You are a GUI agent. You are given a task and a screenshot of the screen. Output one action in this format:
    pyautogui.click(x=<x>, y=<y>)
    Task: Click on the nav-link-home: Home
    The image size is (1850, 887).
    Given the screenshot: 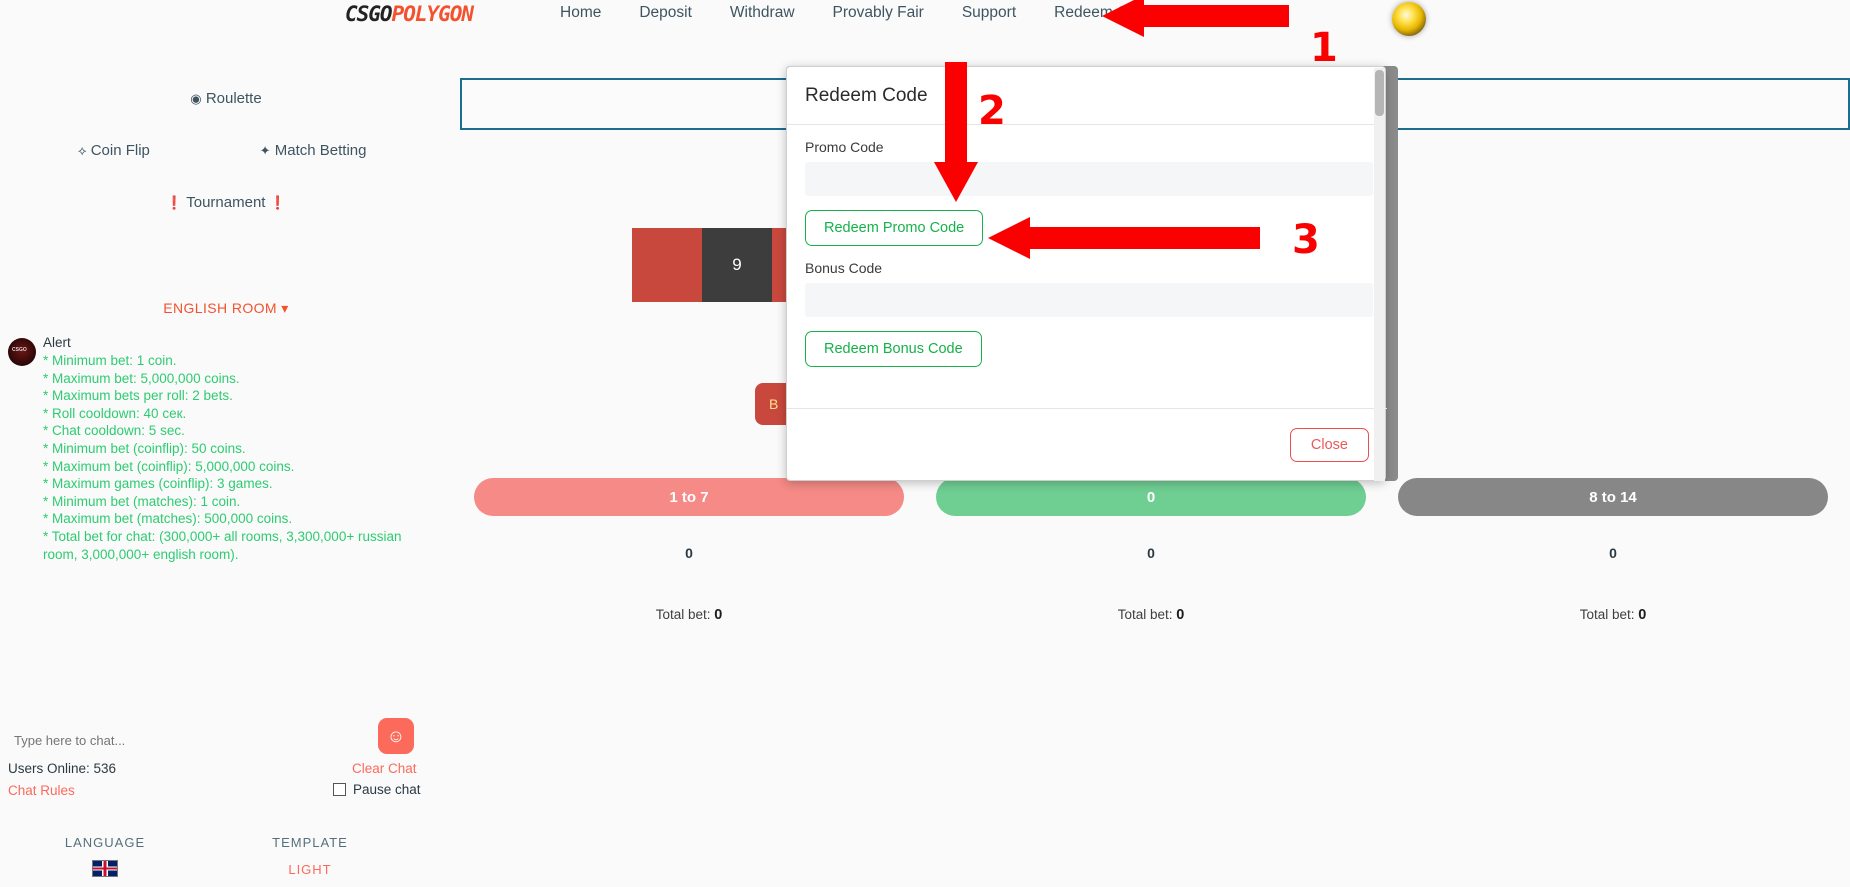 What is the action you would take?
    pyautogui.click(x=580, y=13)
    